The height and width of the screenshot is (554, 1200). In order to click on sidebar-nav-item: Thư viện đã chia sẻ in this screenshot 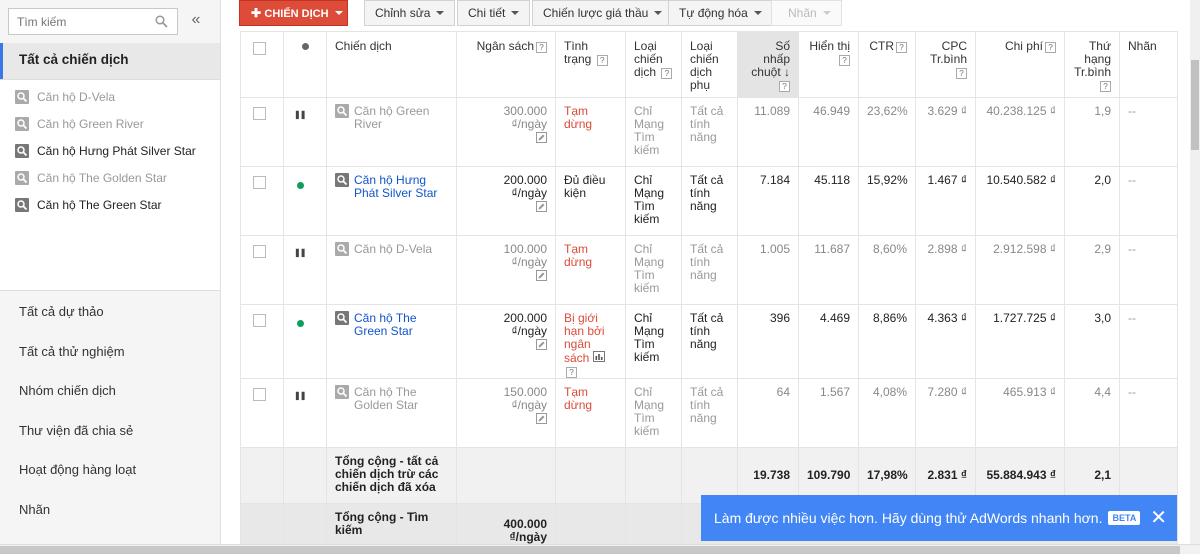, I will do `click(110, 431)`.